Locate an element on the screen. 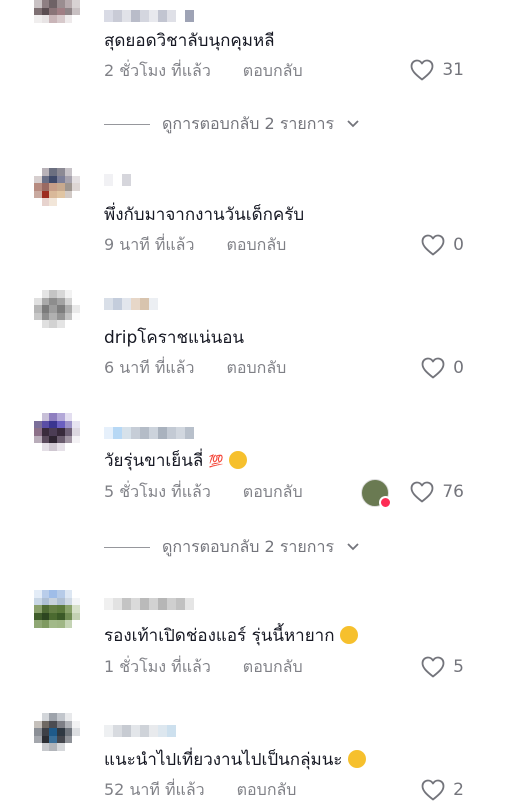  comment-text-body: แนะนำไปเที่ยวงานไปเป็นกลุ่มนะ is located at coordinates (223, 760).